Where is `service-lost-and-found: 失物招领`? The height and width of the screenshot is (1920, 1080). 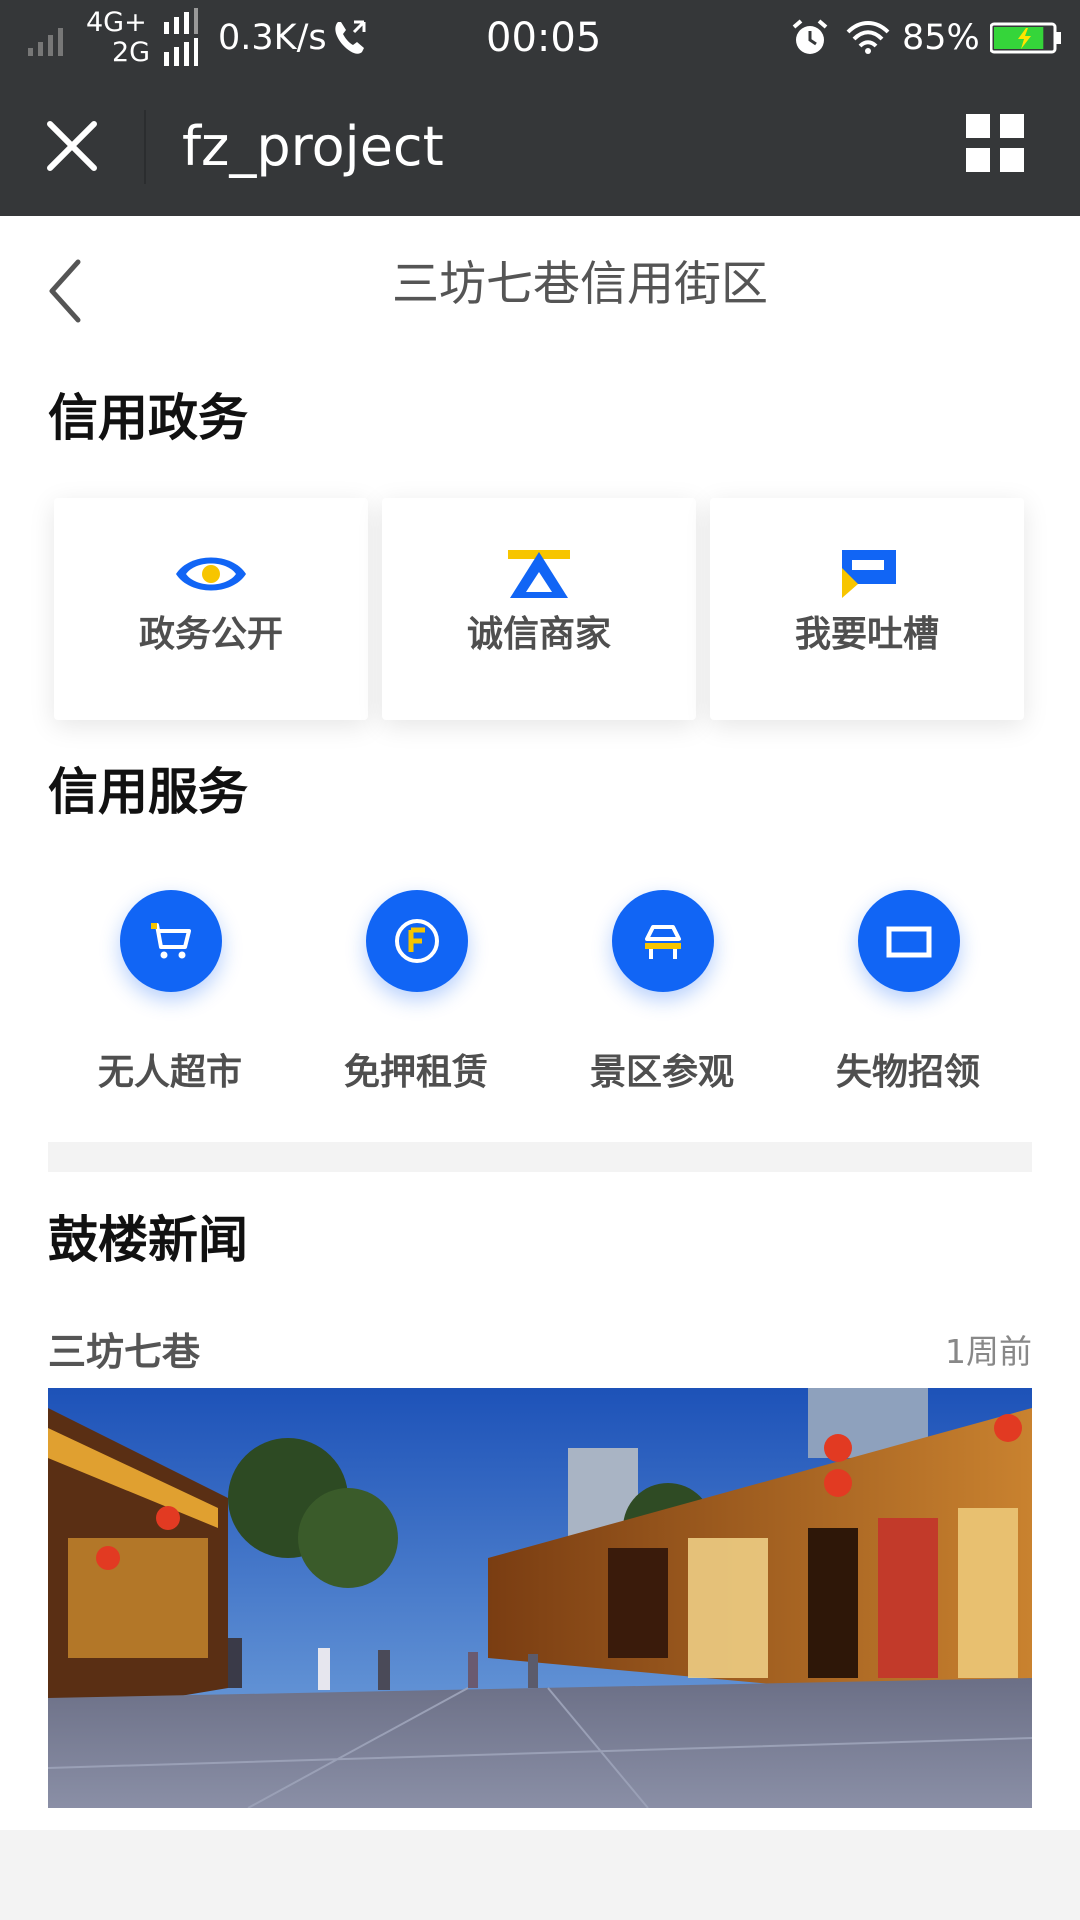 service-lost-and-found: 失物招领 is located at coordinates (908, 991).